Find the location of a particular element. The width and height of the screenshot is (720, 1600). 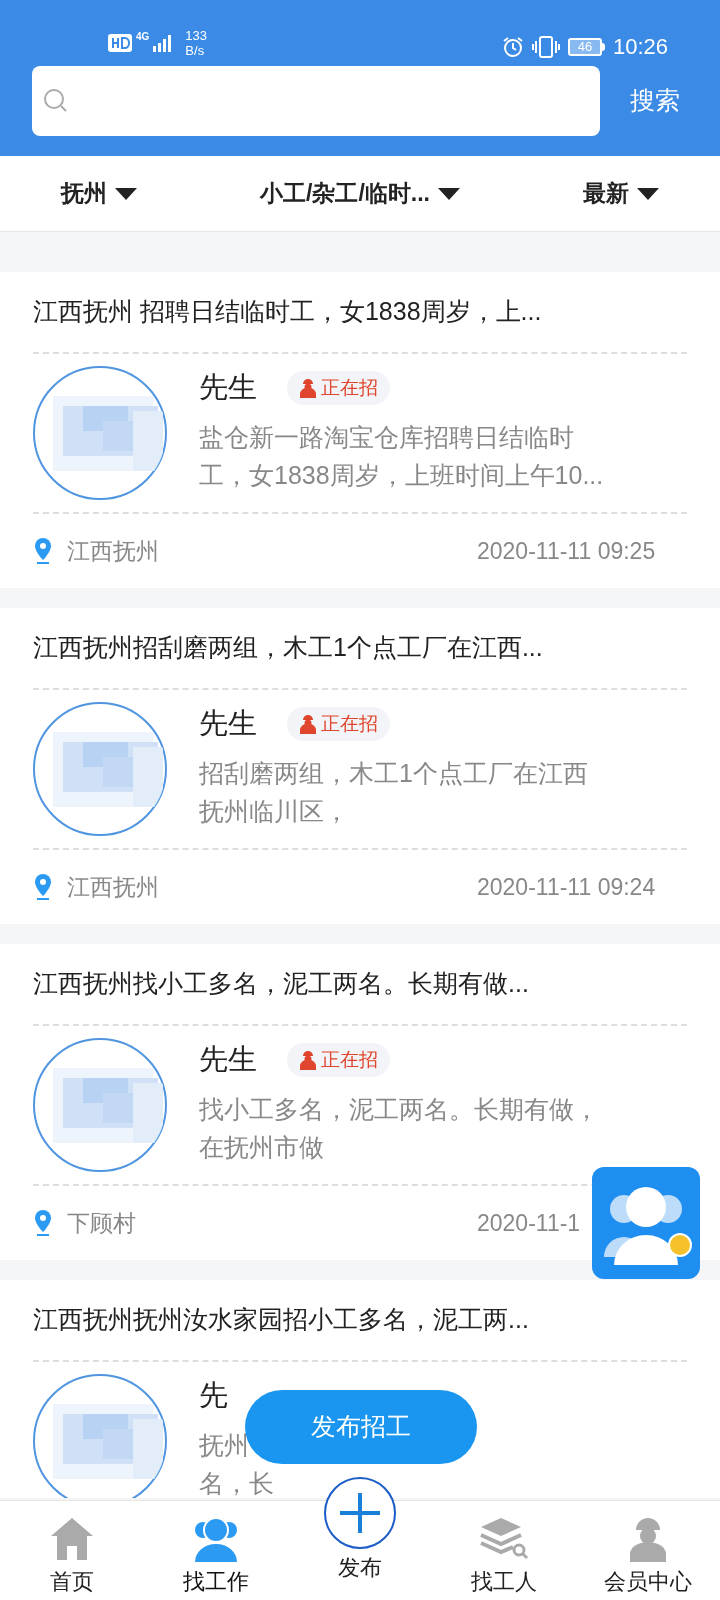

clock-time: 10:26 is located at coordinates (640, 47).